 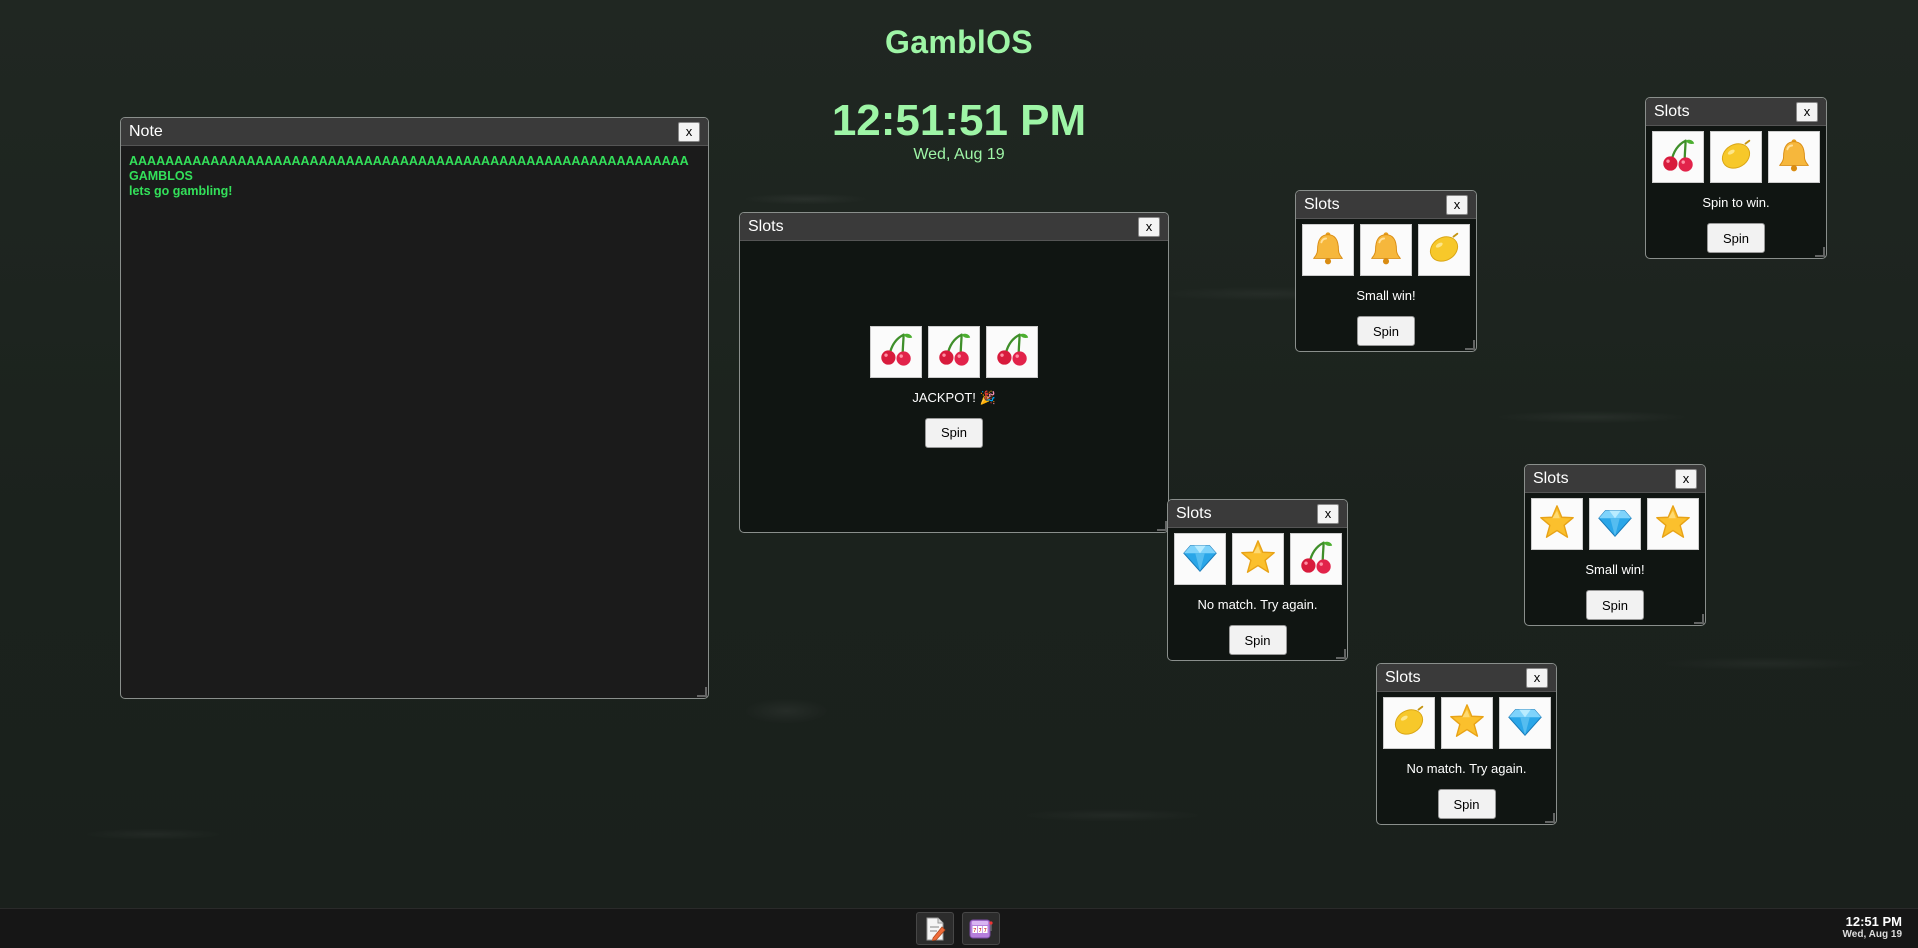 I want to click on slots-window: Slots x Spin to win. Spin, so click(x=1736, y=178).